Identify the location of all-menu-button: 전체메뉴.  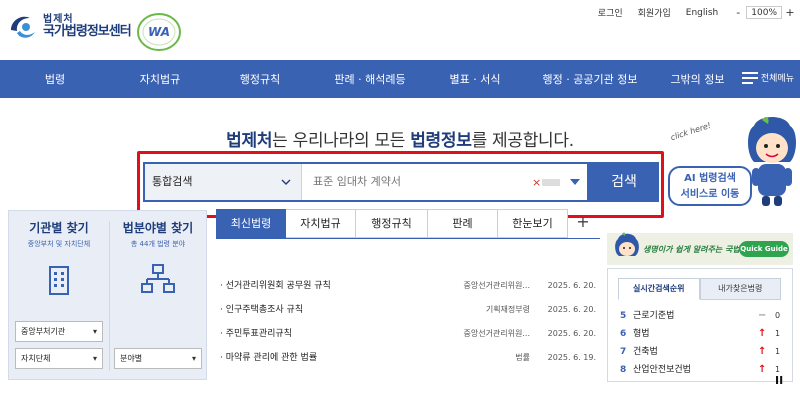
(767, 77).